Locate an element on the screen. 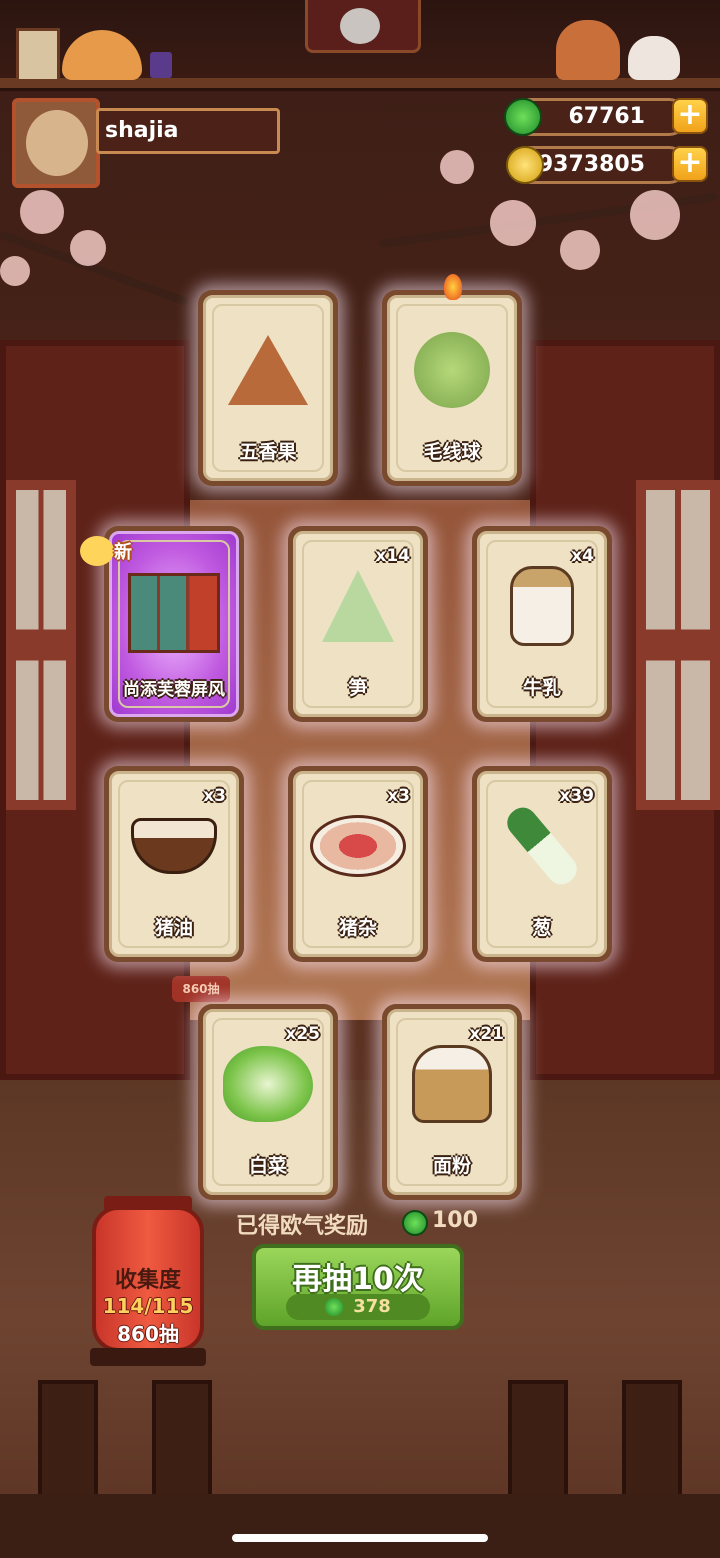 Image resolution: width=720 pixels, height=1558 pixels. reward-card: x3 猪油 is located at coordinates (174, 864).